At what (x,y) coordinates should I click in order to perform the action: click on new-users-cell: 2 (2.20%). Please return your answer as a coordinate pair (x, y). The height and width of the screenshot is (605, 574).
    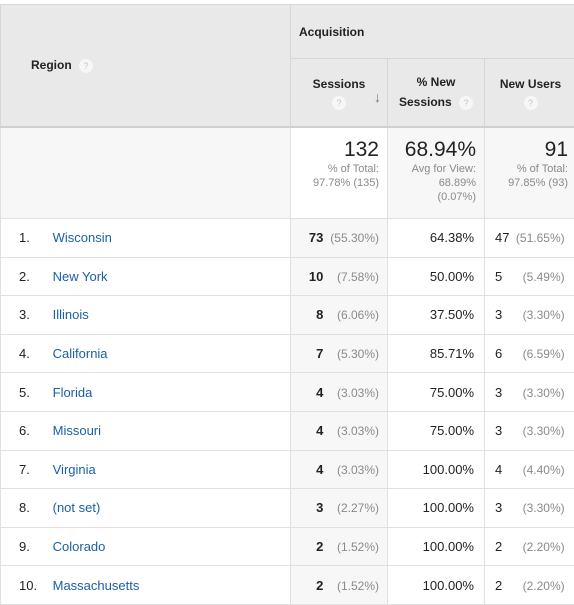
    Looking at the image, I should click on (529, 546).